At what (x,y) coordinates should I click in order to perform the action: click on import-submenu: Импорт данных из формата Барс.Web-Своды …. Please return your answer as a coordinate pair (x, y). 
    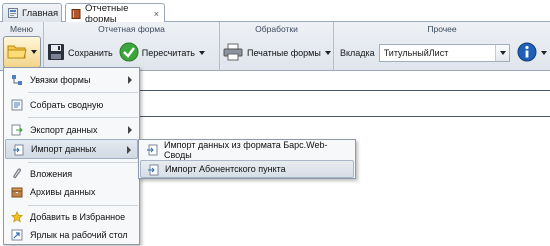
    Looking at the image, I should click on (247, 159).